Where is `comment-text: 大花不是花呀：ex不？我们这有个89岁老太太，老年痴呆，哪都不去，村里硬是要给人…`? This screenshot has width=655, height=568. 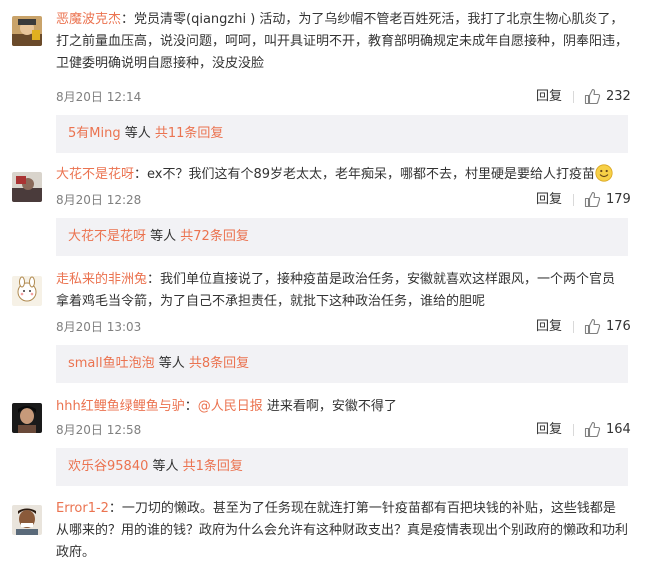 comment-text: 大花不是花呀：ex不？我们这有个89岁老太太，老年痴呆，哪都不去，村里硬是要给人… is located at coordinates (342, 175).